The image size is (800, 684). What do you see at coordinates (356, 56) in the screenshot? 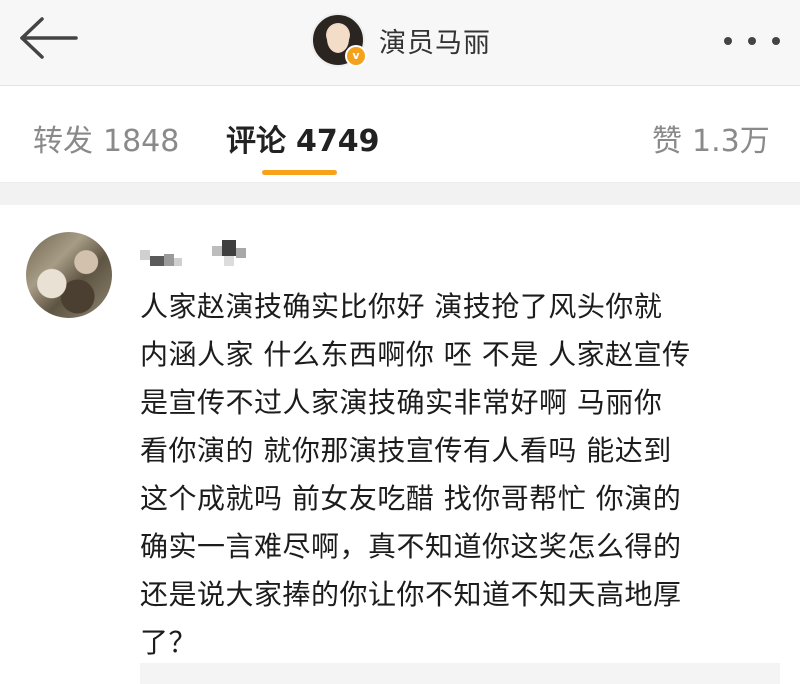
I see `verified-badge-icon: v` at bounding box center [356, 56].